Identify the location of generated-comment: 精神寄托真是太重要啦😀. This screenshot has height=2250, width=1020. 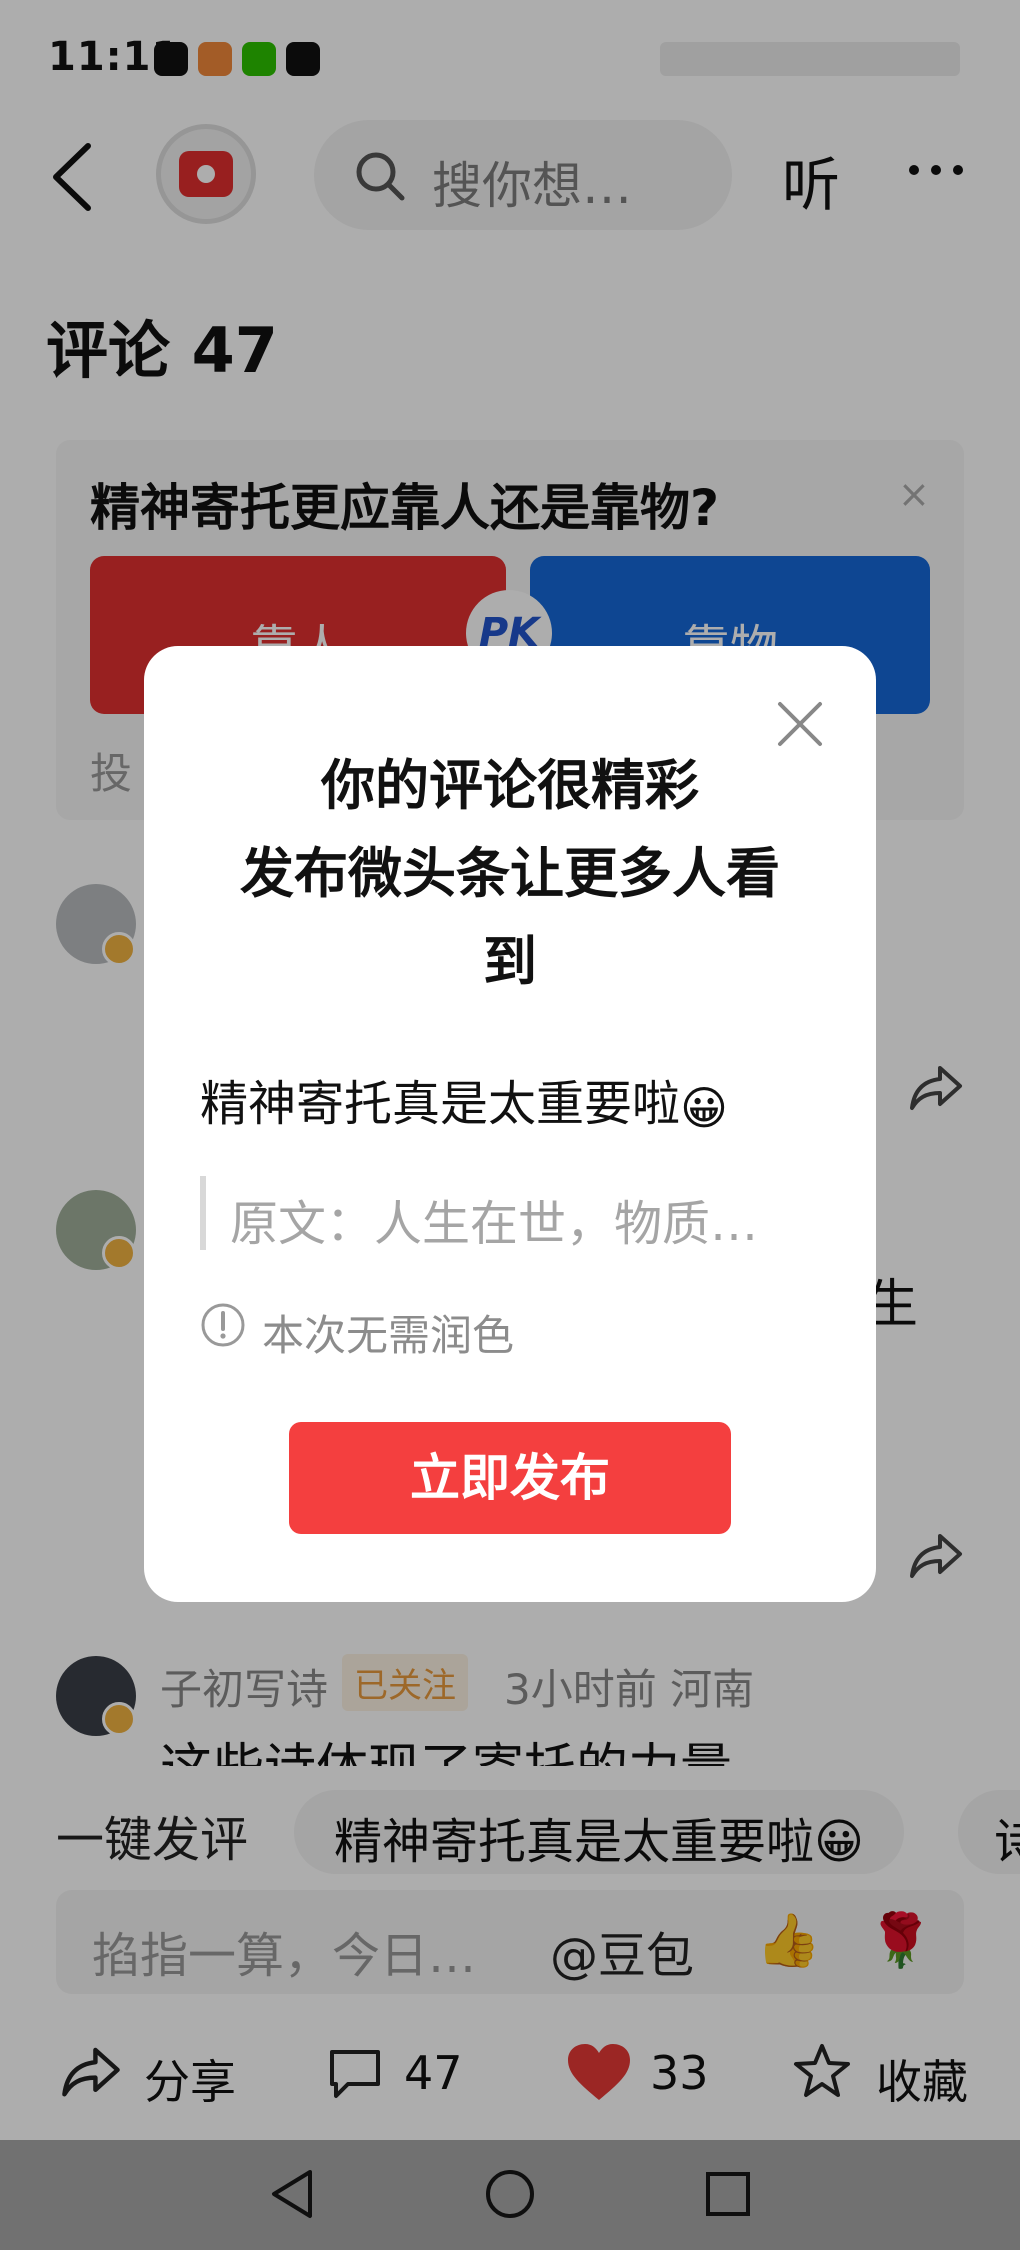
(464, 1099).